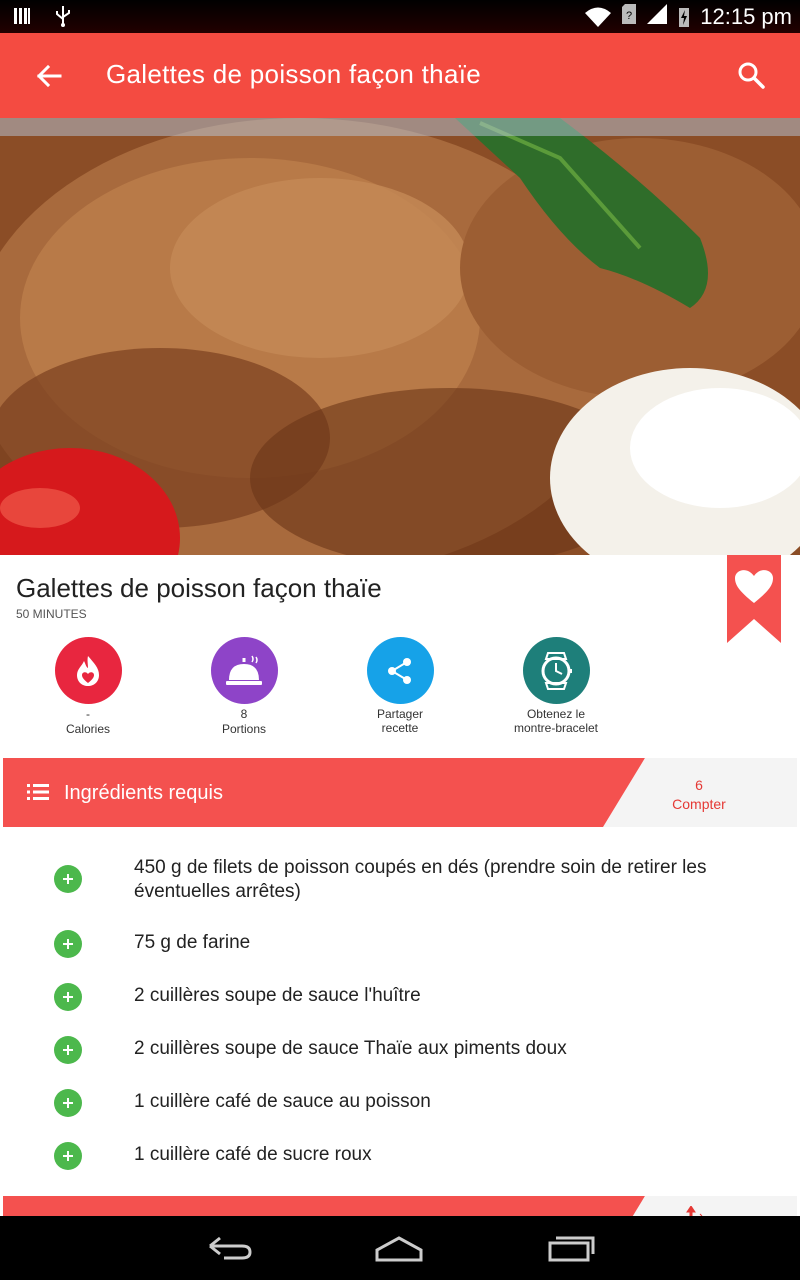 This screenshot has width=800, height=1280. What do you see at coordinates (556, 714) in the screenshot?
I see `watch-label-line1: Obtenez le` at bounding box center [556, 714].